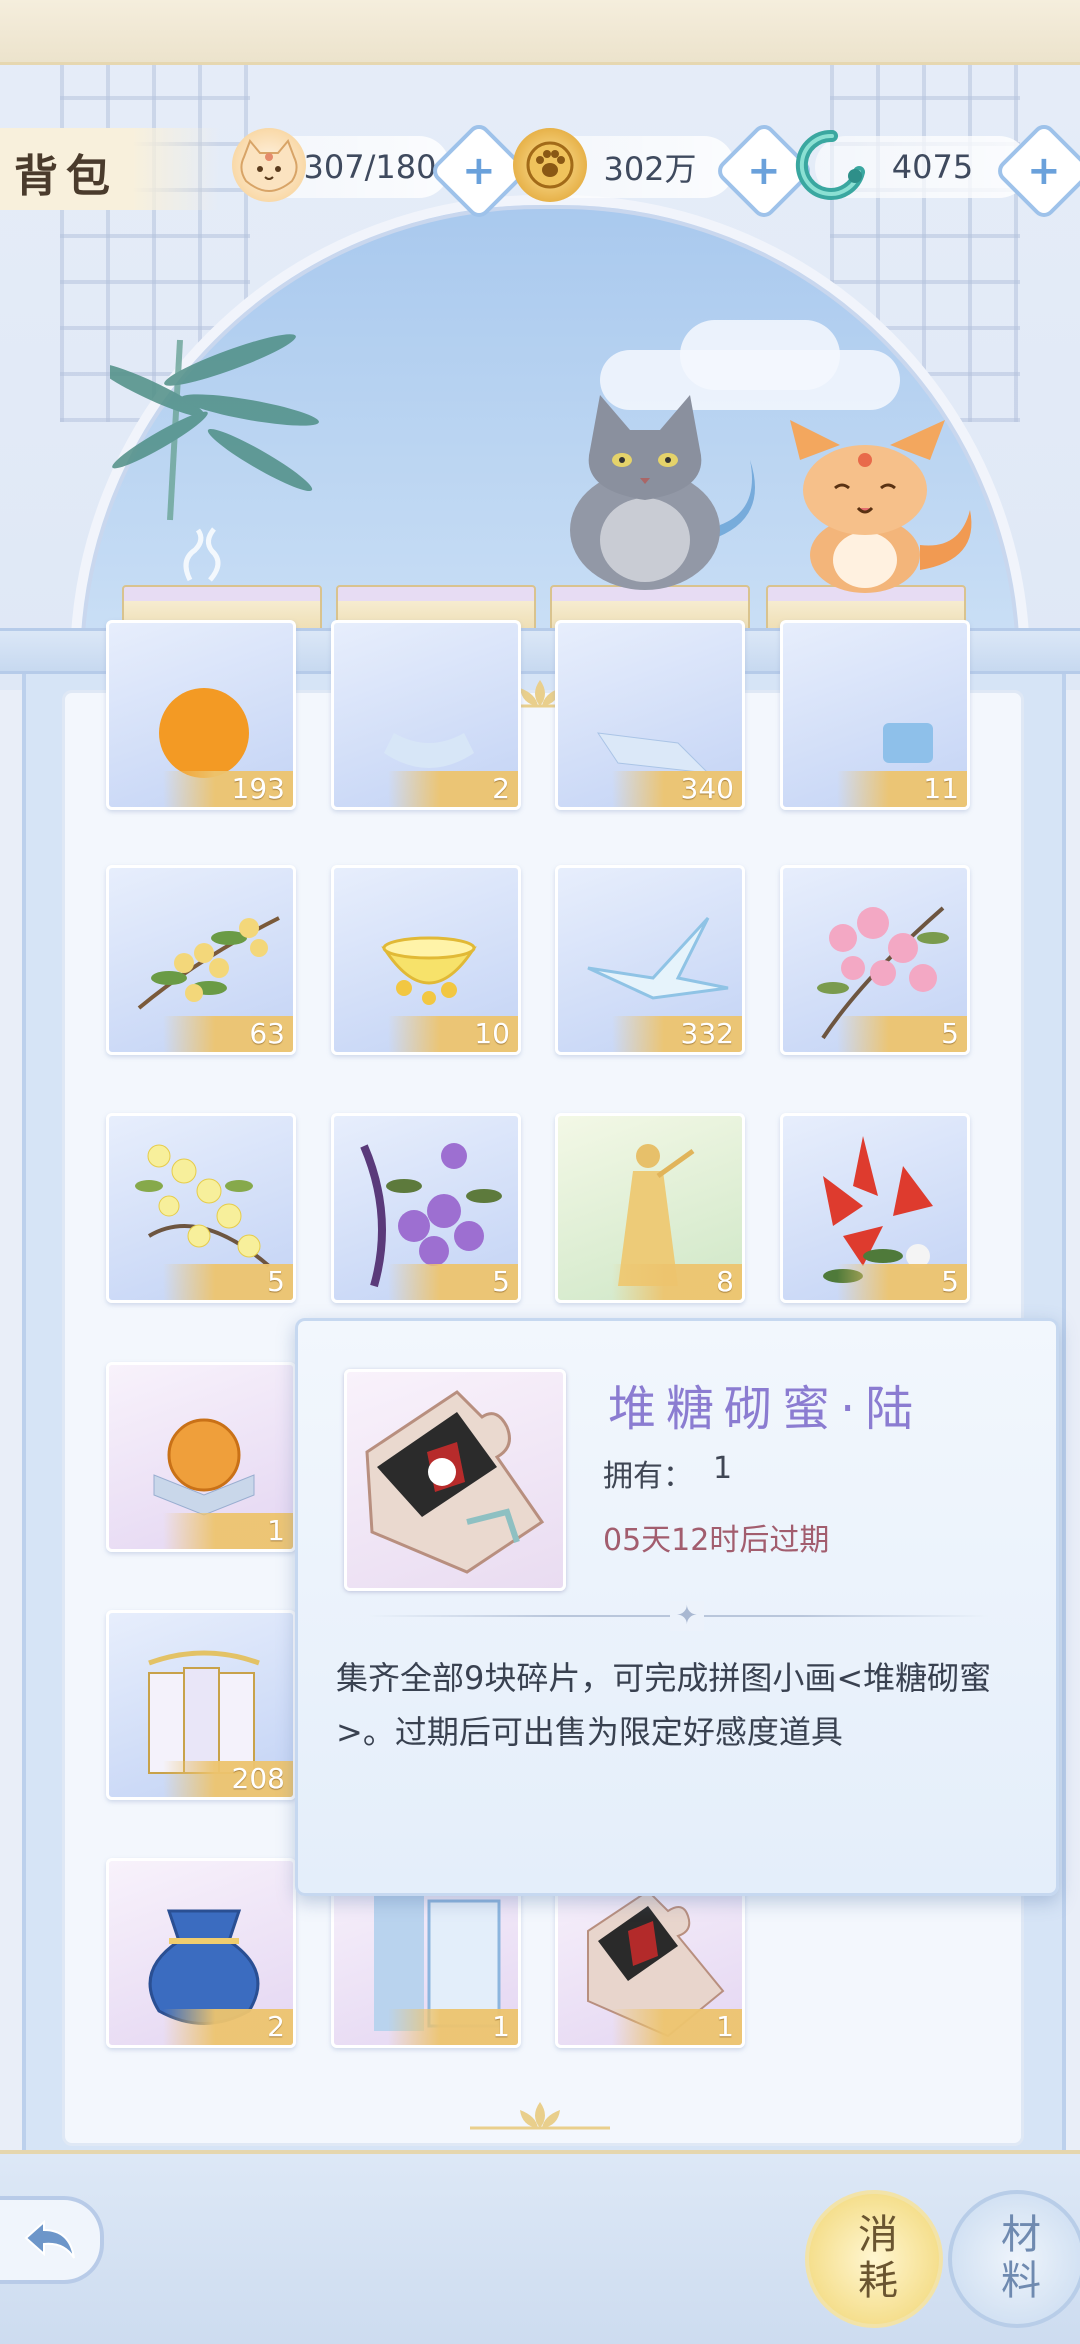 This screenshot has width=1080, height=2344. I want to click on tooltip-item-icon, so click(455, 1480).